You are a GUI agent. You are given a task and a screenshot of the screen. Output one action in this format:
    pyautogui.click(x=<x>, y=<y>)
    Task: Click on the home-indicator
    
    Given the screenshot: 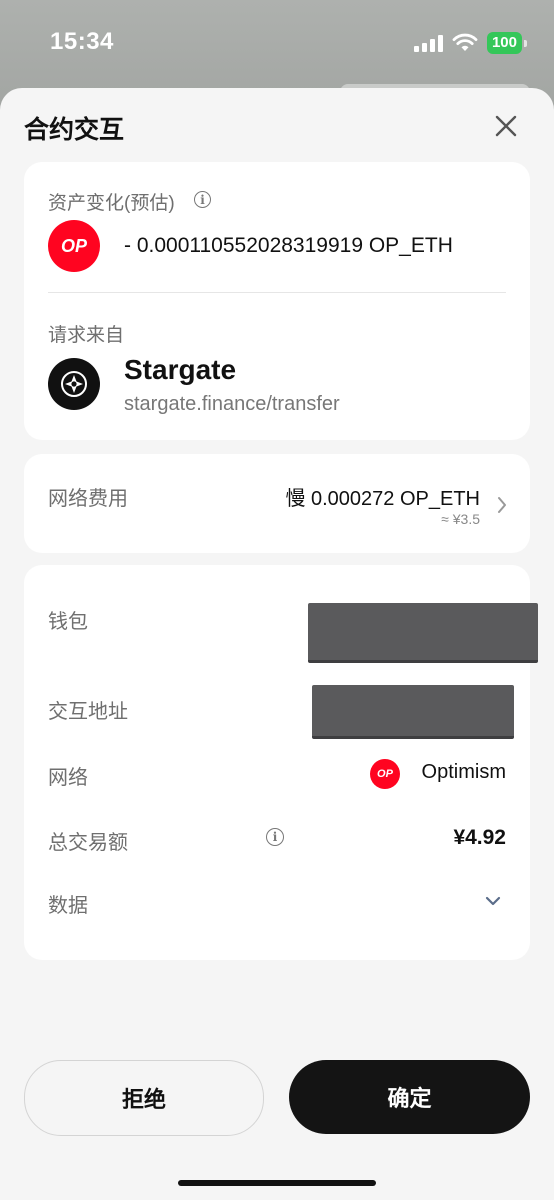 What is the action you would take?
    pyautogui.click(x=277, y=1183)
    